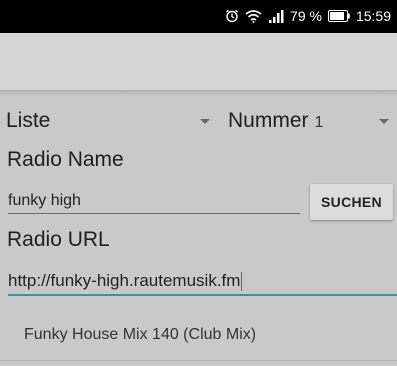  I want to click on battery-percent: 79 %, so click(306, 16).